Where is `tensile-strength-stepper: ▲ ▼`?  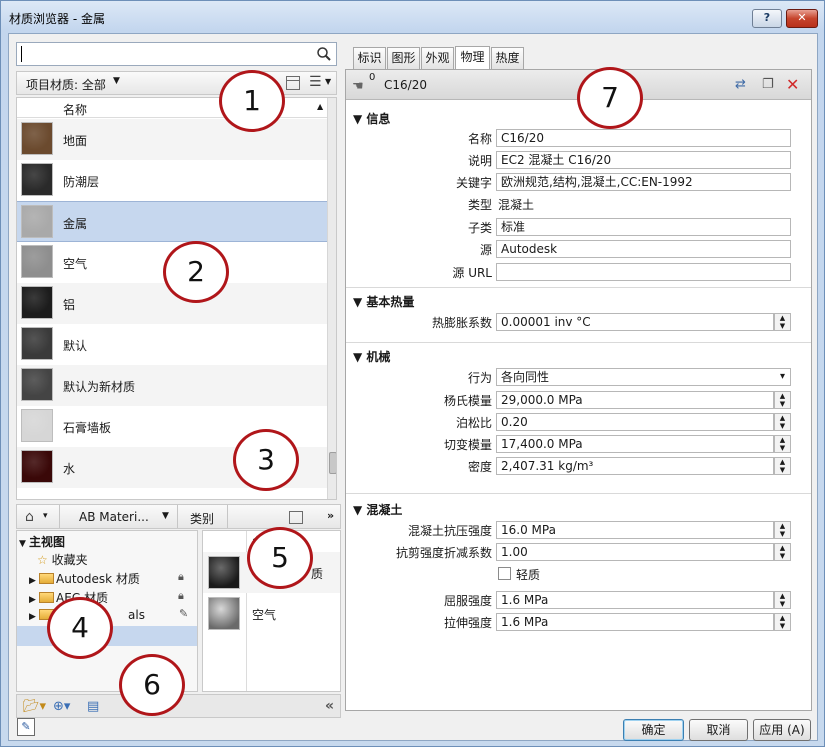
tensile-strength-stepper: ▲ ▼ is located at coordinates (782, 622).